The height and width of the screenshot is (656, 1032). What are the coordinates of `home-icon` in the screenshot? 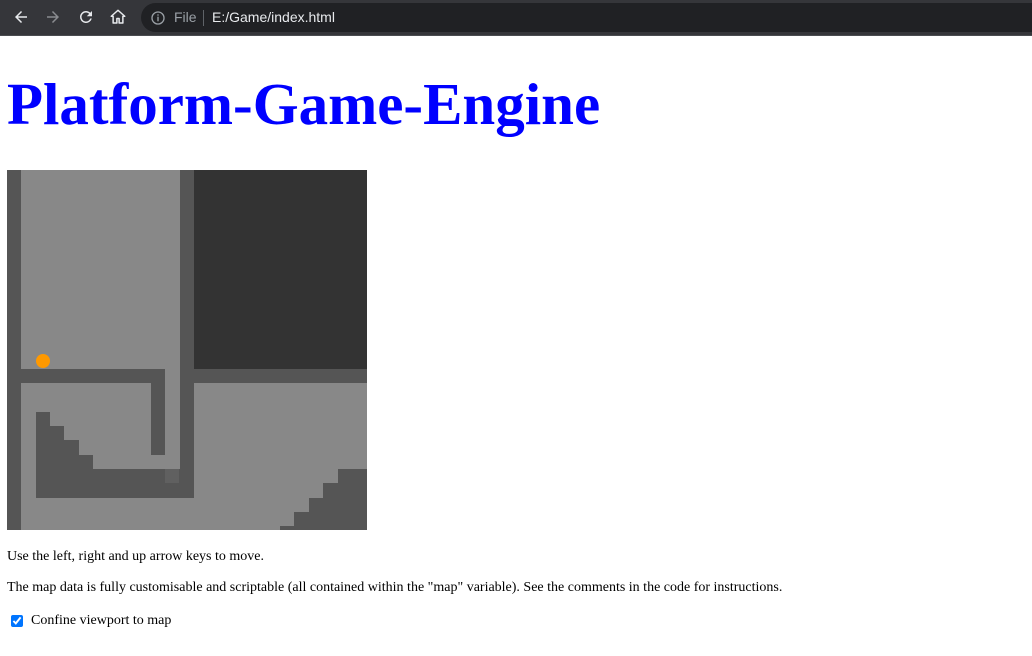 It's located at (118, 16).